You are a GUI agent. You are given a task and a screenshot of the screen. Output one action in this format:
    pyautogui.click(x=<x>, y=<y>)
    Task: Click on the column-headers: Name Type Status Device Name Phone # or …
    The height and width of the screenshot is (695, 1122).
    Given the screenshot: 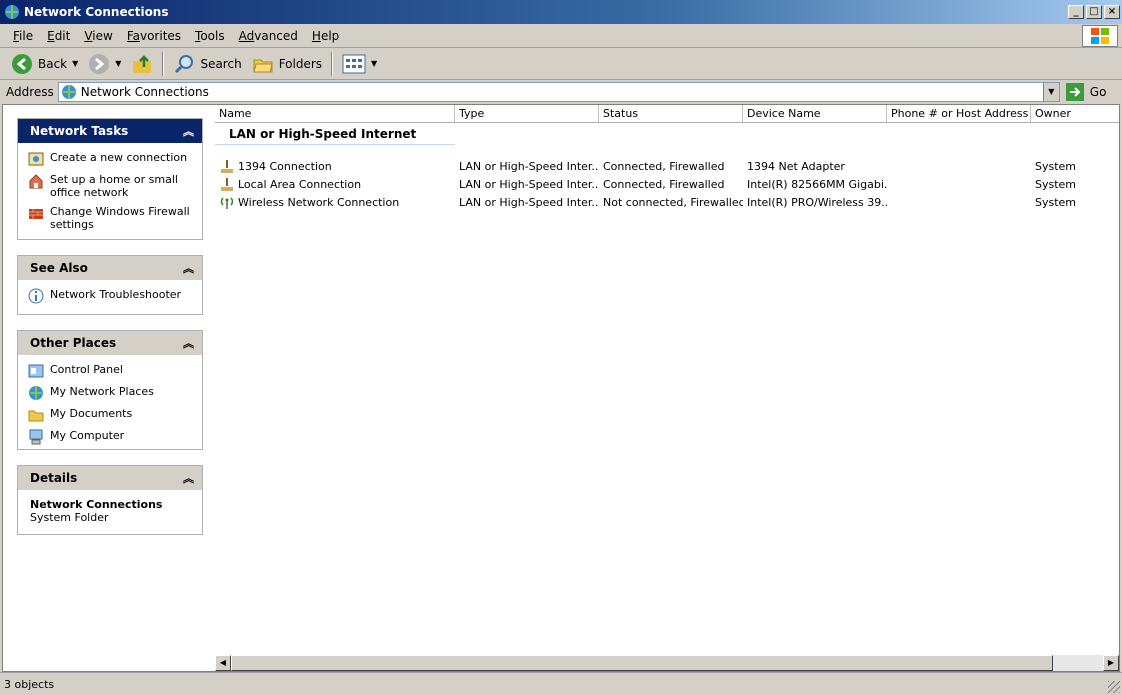 What is the action you would take?
    pyautogui.click(x=667, y=114)
    